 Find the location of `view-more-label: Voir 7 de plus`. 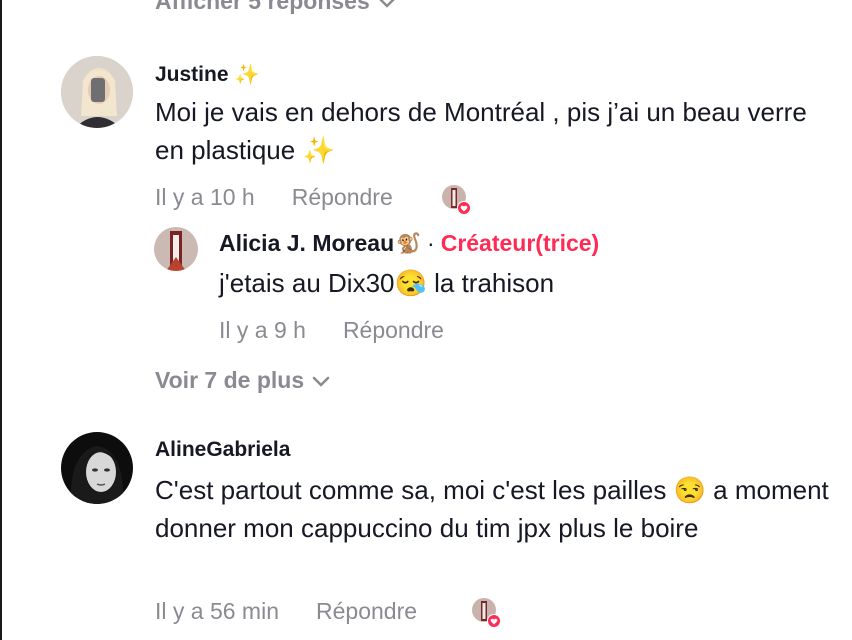

view-more-label: Voir 7 de plus is located at coordinates (230, 380).